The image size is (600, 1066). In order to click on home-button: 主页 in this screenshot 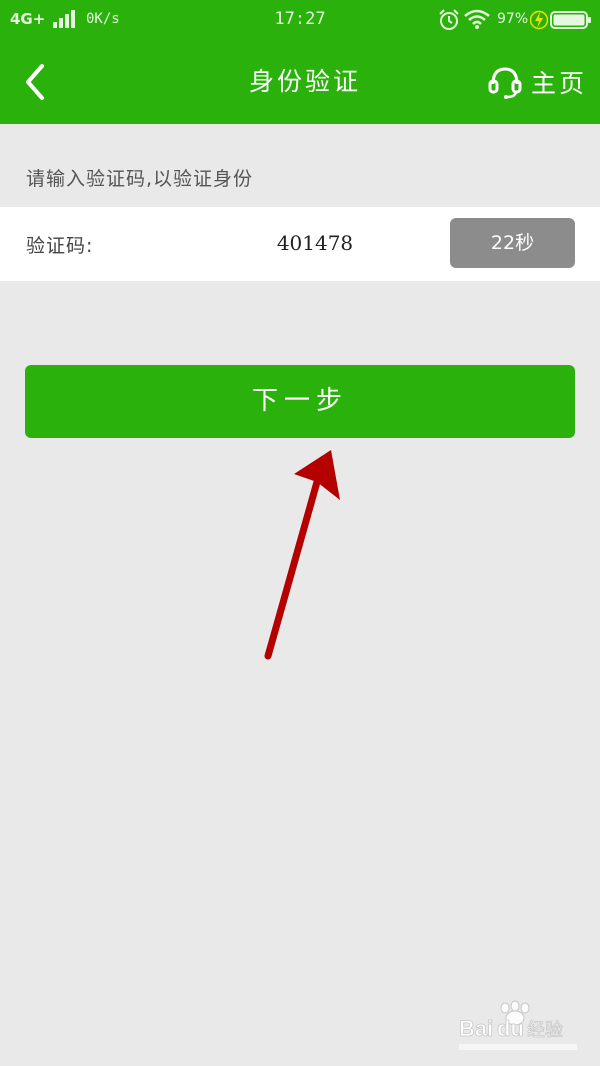, I will do `click(540, 82)`.